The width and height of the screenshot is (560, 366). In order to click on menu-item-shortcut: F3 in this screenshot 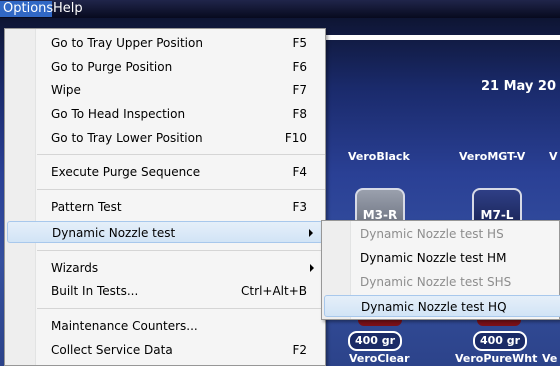, I will do `click(299, 207)`.